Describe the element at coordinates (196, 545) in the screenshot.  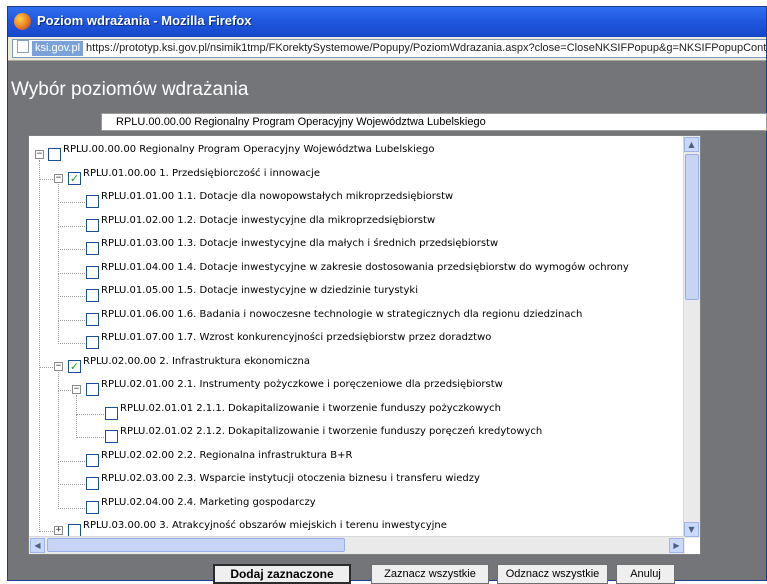
I see `horizontal-scroll-thumb` at that location.